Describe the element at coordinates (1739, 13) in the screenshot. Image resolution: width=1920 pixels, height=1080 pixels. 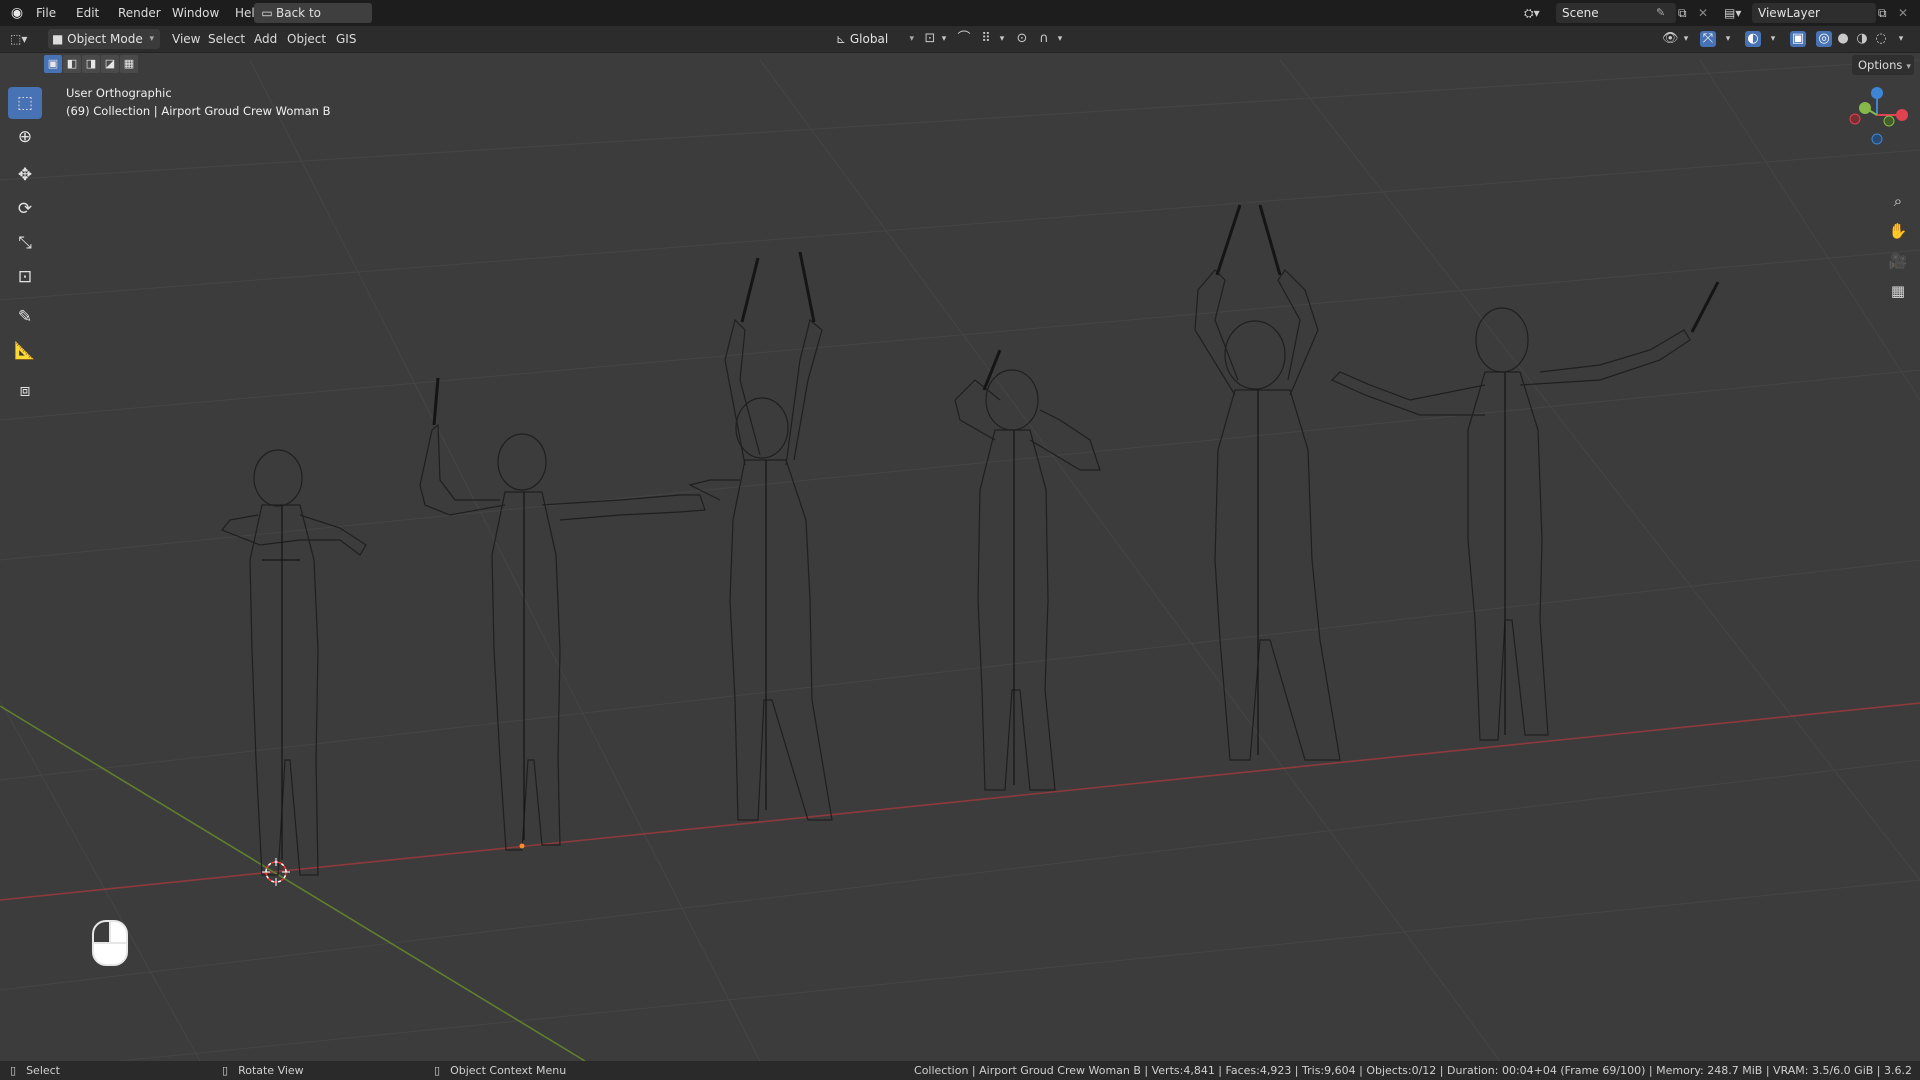
I see `viewlayer-type-icon: ▤▾` at that location.